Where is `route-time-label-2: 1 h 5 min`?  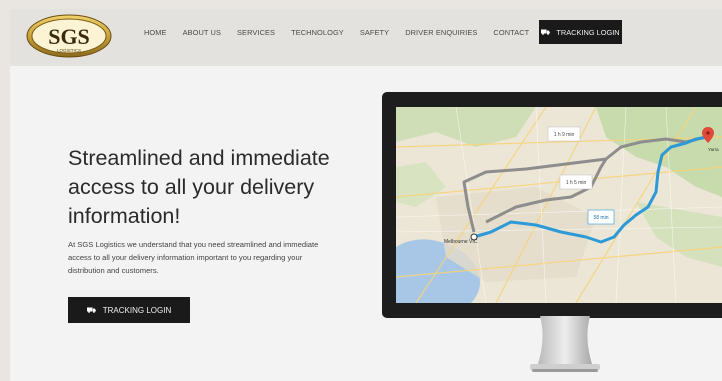 route-time-label-2: 1 h 5 min is located at coordinates (576, 182).